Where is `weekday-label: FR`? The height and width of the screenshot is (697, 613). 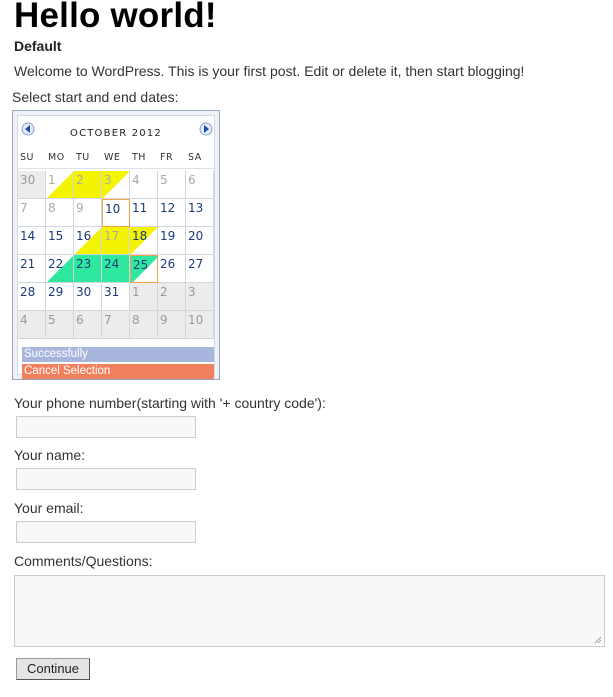 weekday-label: FR is located at coordinates (167, 157).